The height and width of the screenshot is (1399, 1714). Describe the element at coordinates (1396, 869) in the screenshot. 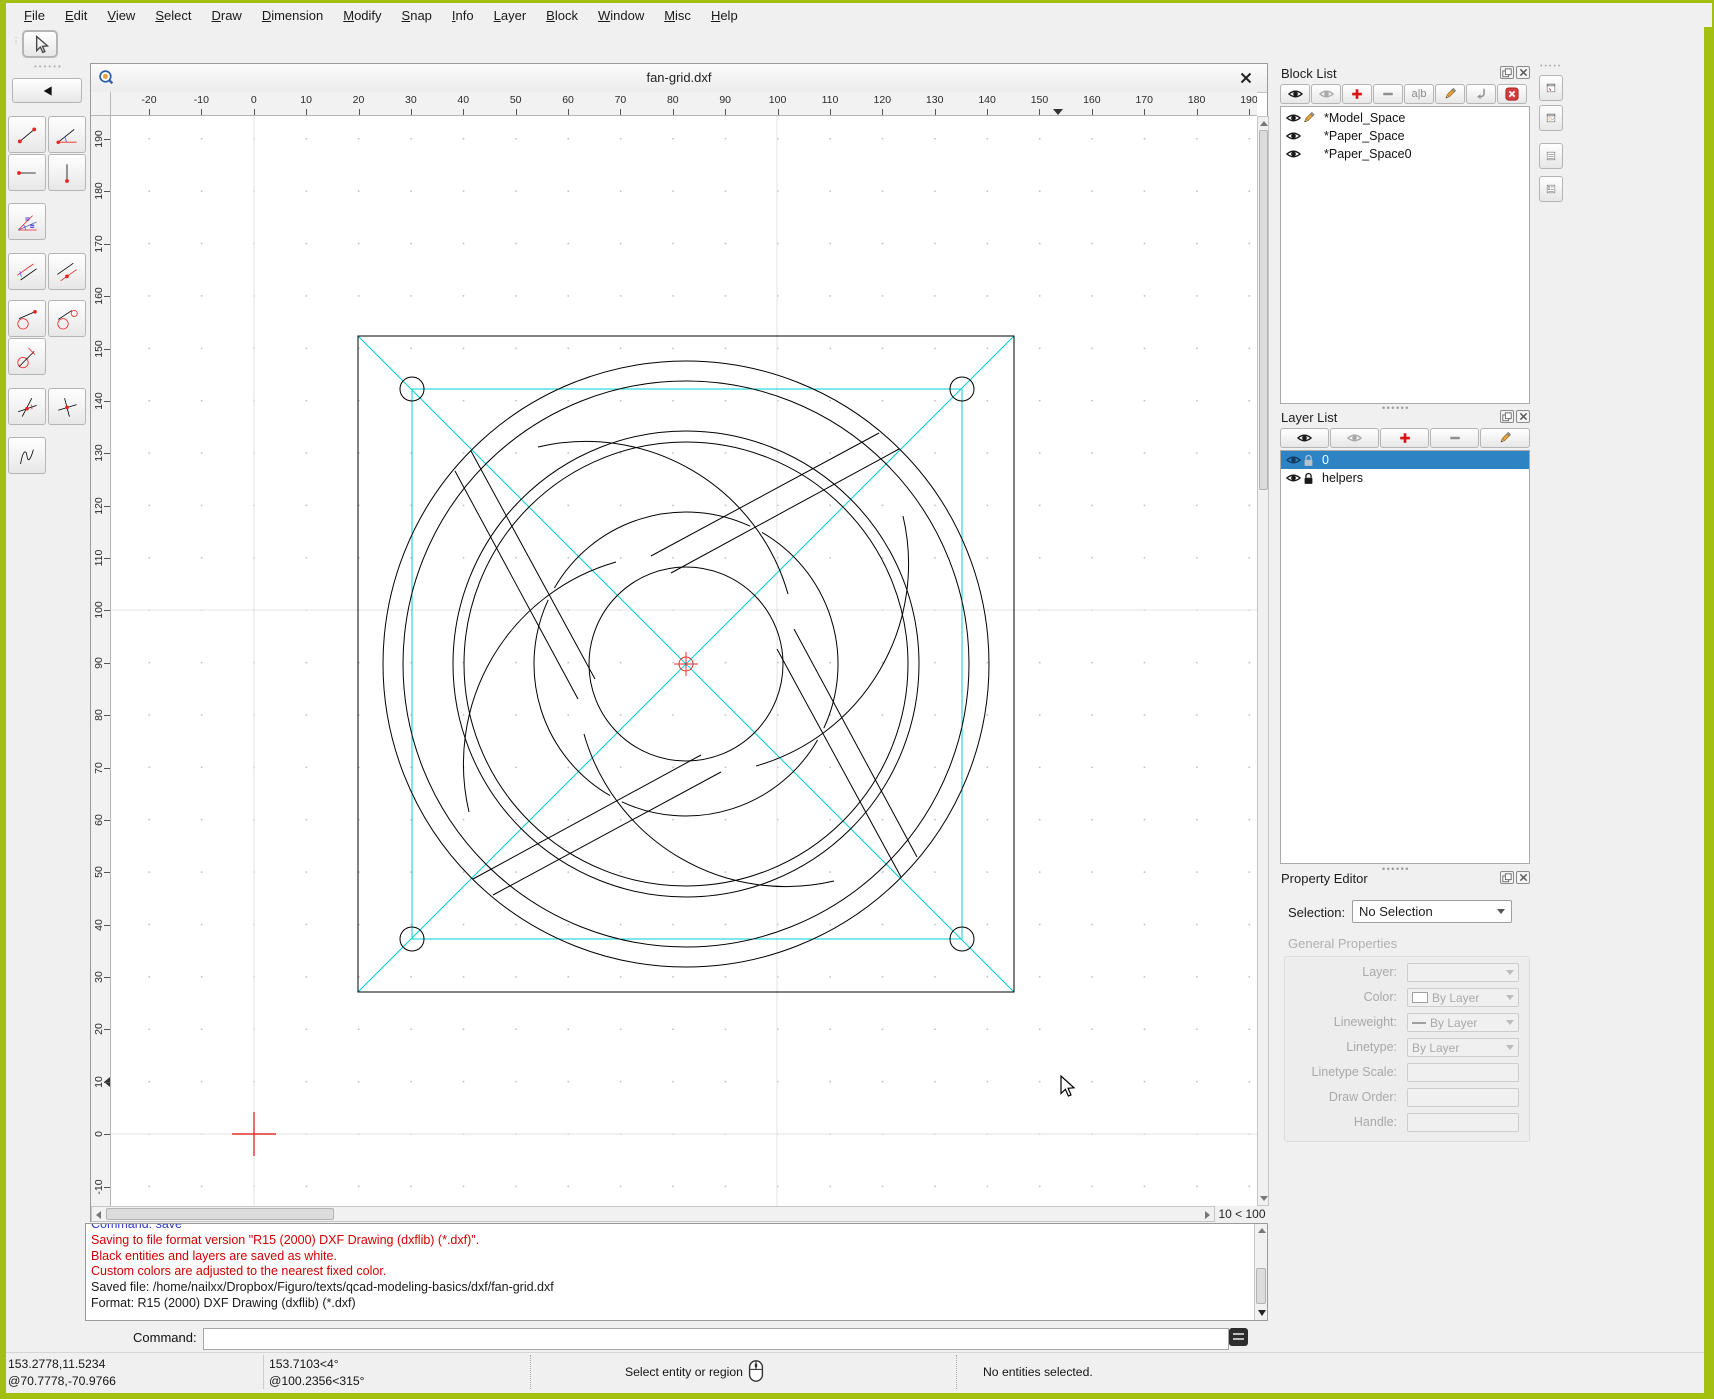

I see `dock-splitter-2: ••••••` at that location.